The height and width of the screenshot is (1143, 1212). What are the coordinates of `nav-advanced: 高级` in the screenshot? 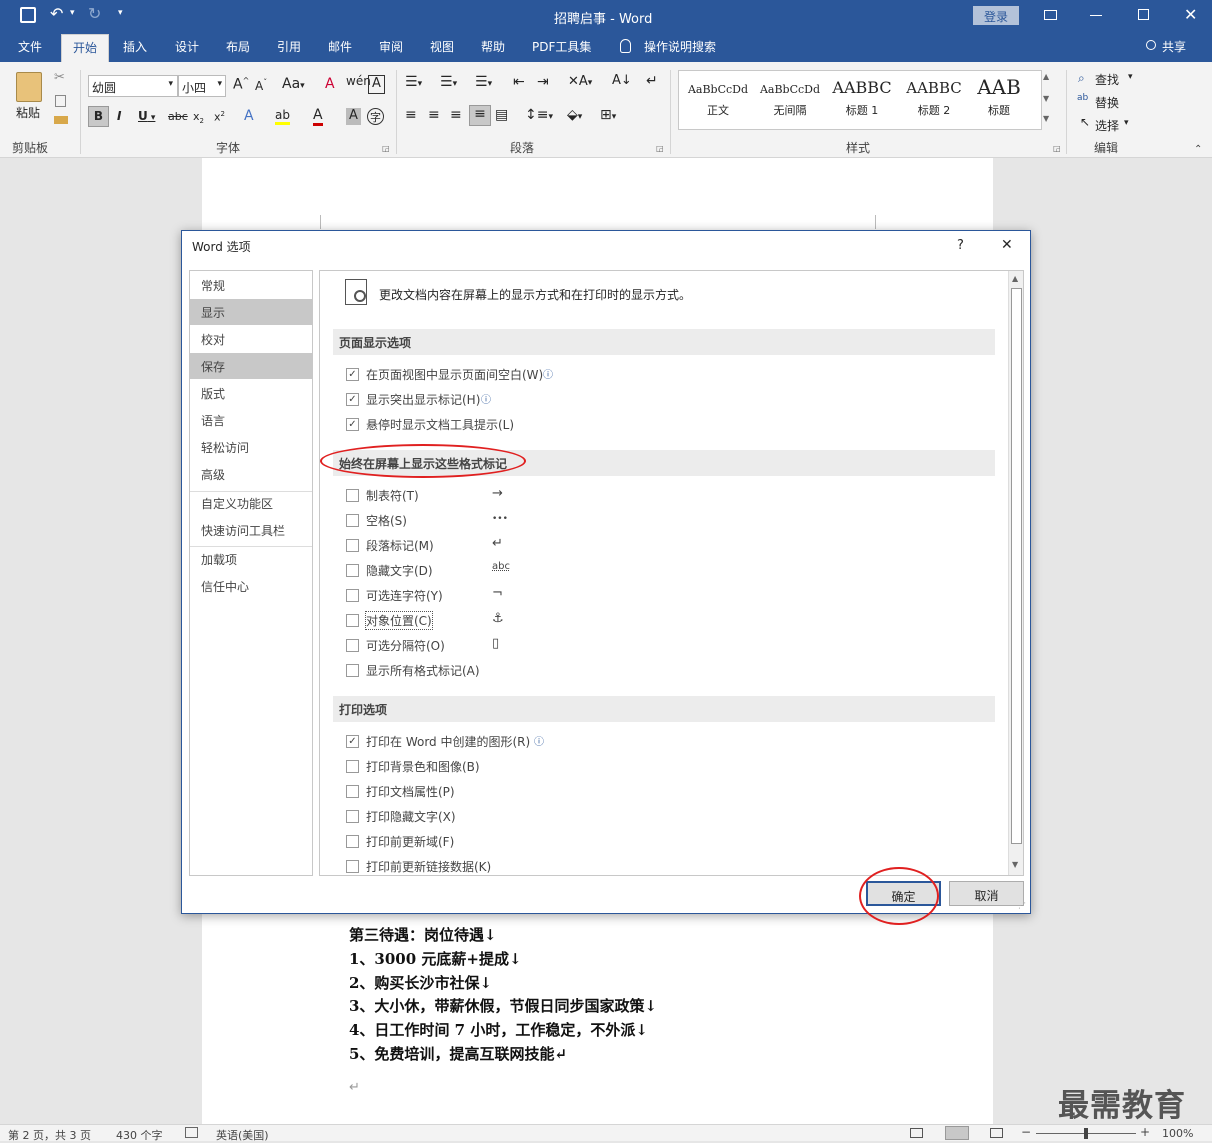 It's located at (251, 474).